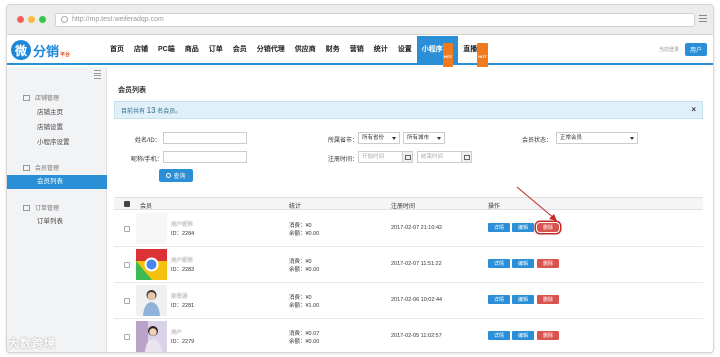 Image resolution: width=720 pixels, height=357 pixels. I want to click on sidebar-section-members: 会员管理, so click(41, 167).